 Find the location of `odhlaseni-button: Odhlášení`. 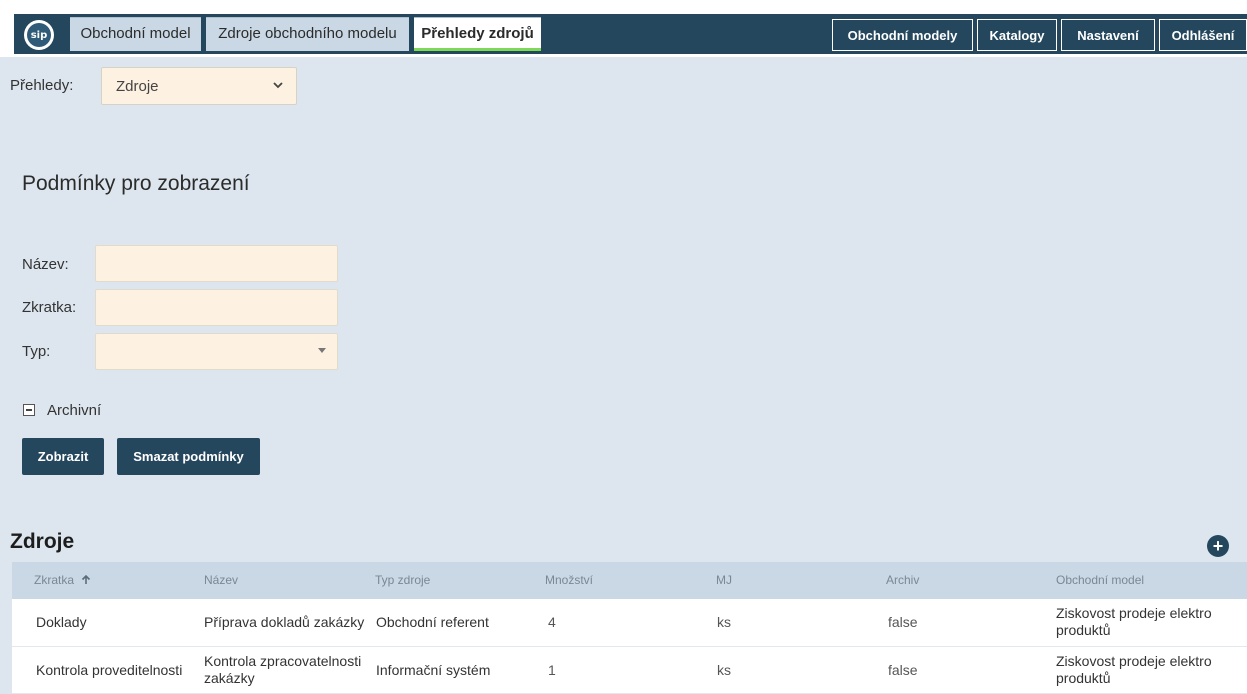

odhlaseni-button: Odhlášení is located at coordinates (1203, 35).